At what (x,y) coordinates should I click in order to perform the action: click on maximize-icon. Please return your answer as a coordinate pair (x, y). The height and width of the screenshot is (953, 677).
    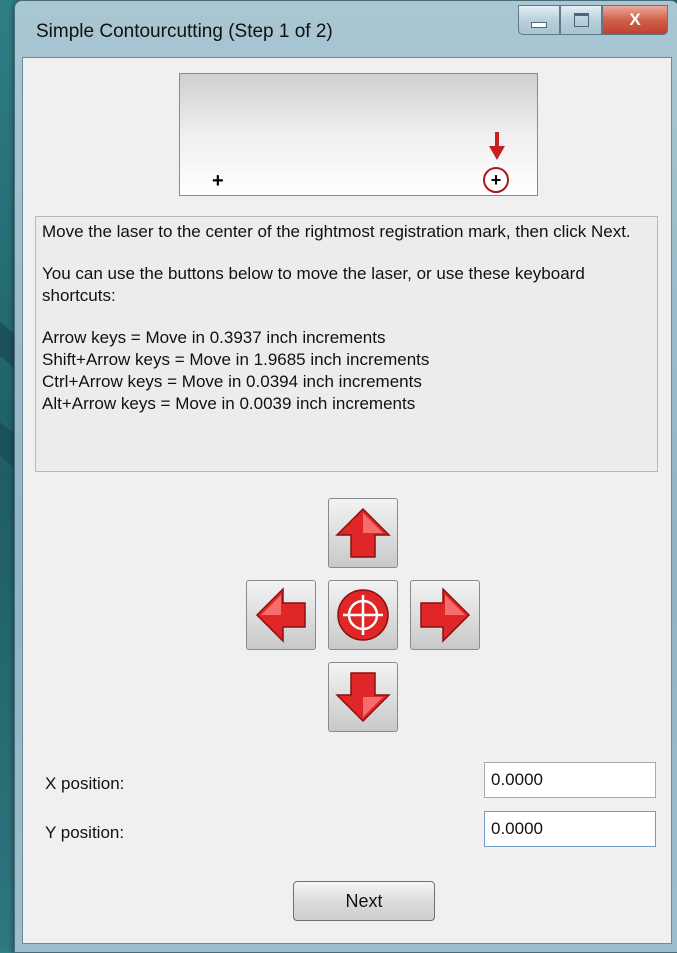
    Looking at the image, I should click on (581, 20).